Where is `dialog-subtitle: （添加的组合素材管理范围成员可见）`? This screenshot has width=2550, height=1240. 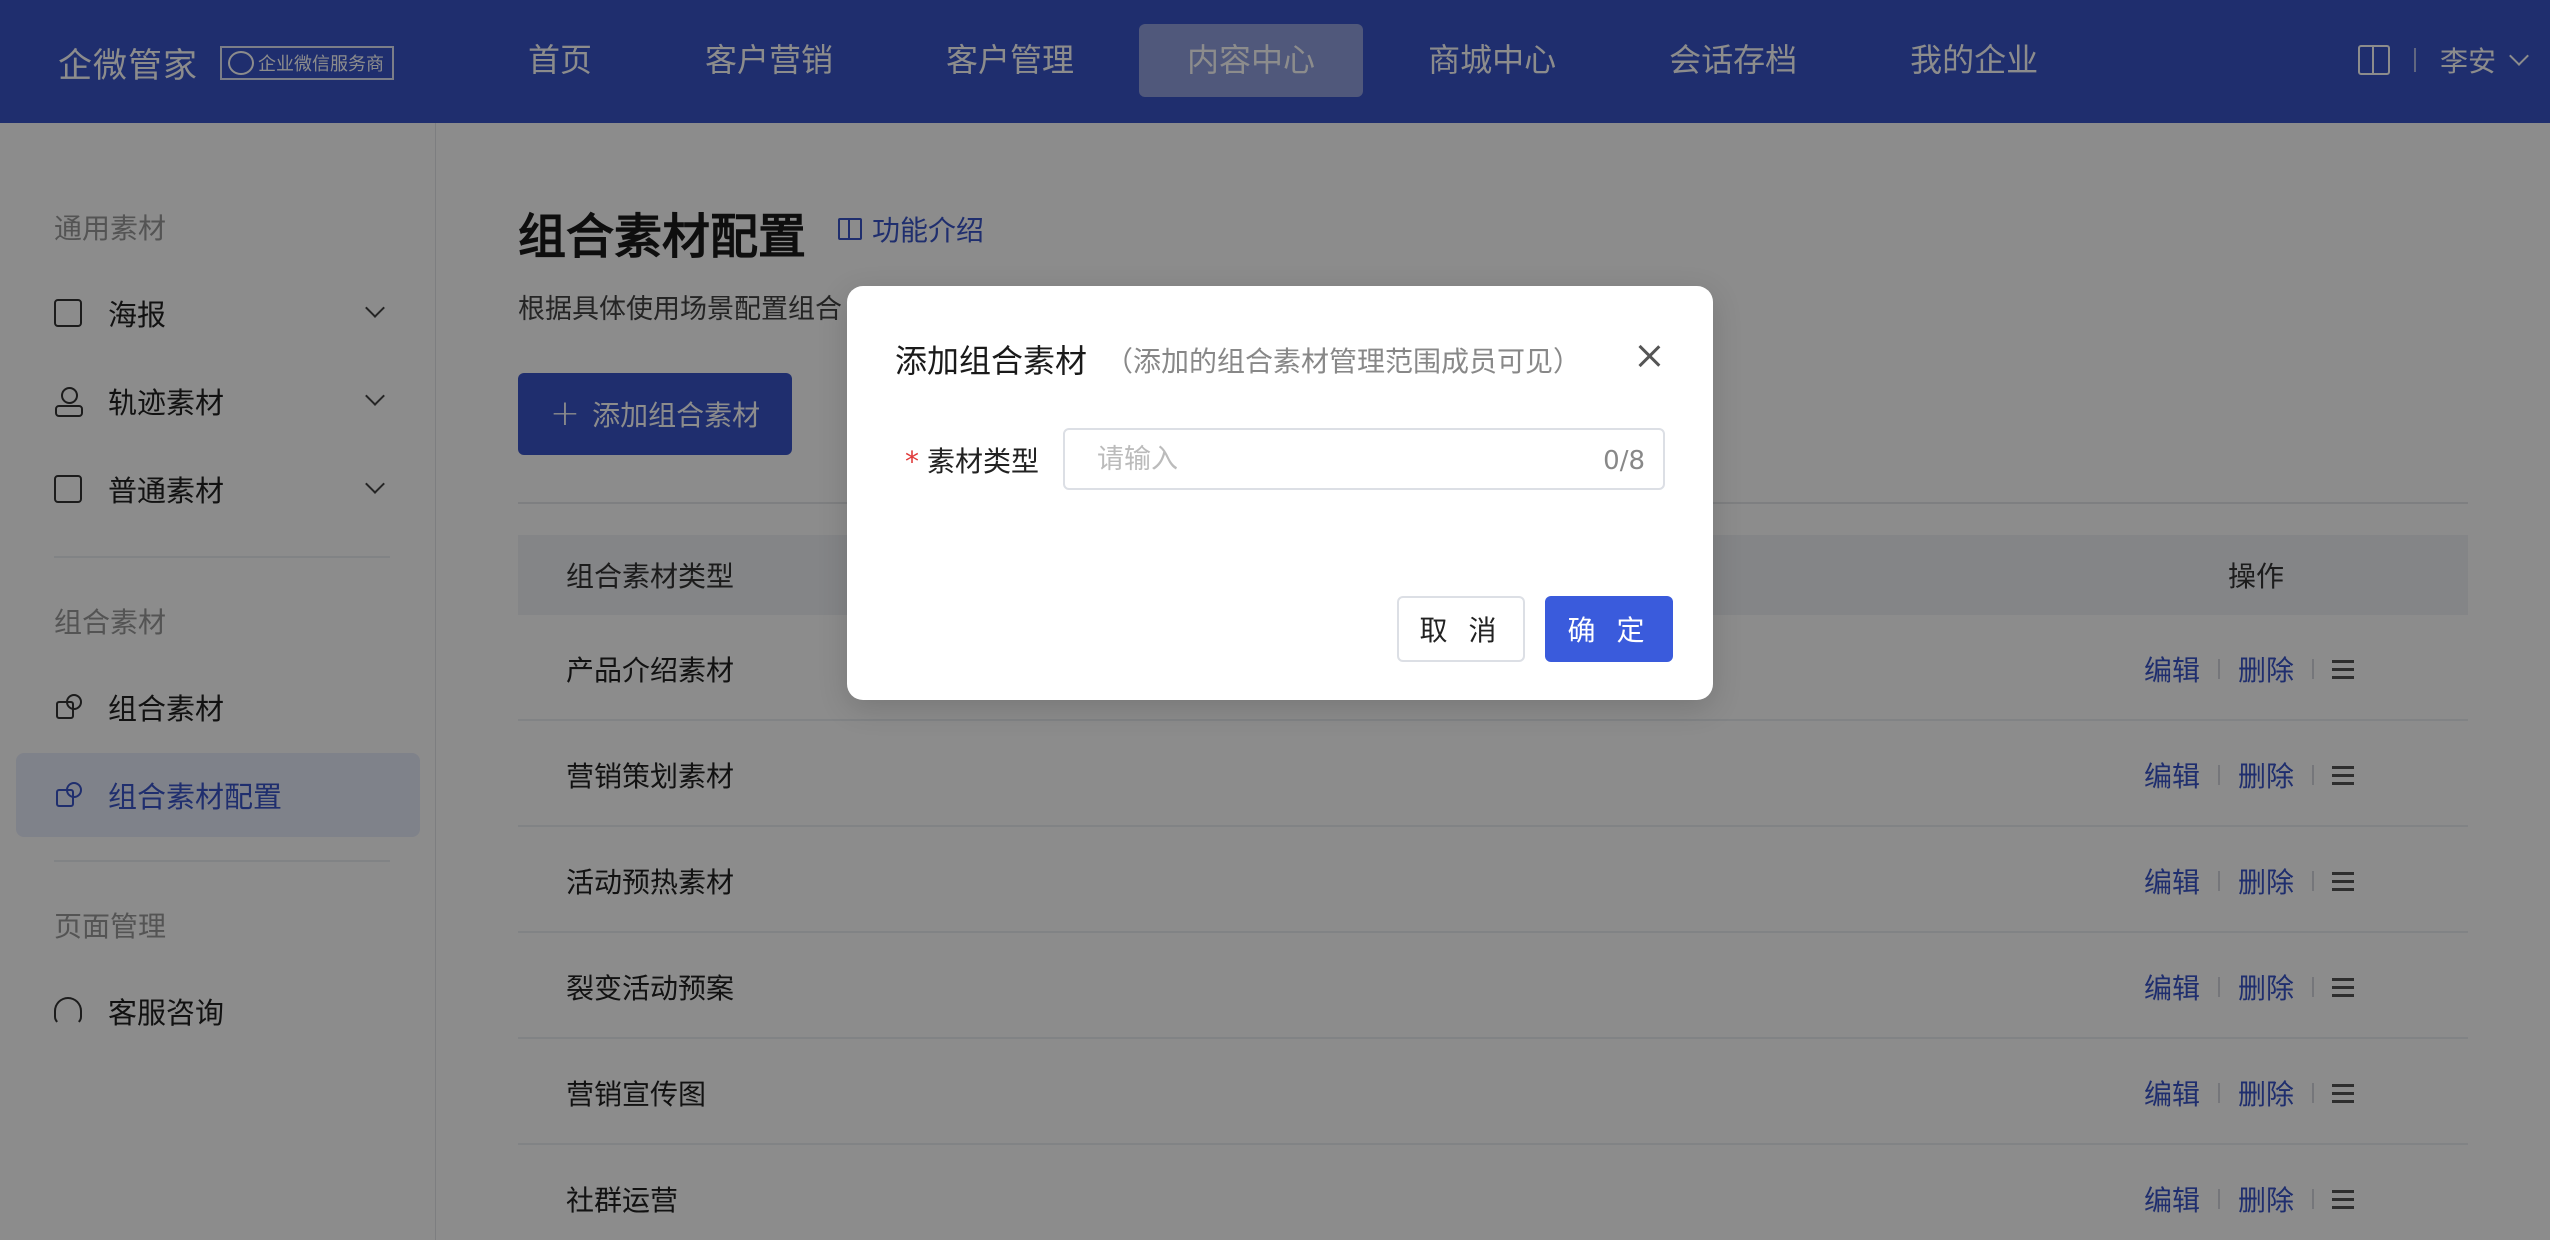 dialog-subtitle: （添加的组合素材管理范围成员可见） is located at coordinates (1343, 361).